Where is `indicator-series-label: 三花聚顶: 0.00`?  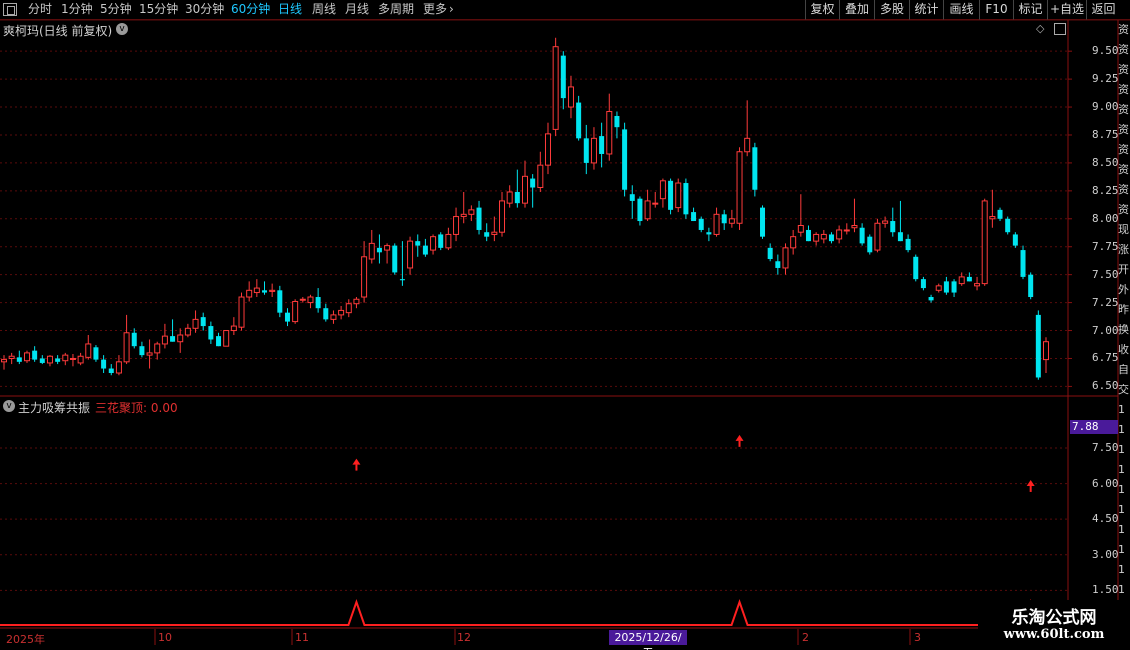
indicator-series-label: 三花聚顶: 0.00 is located at coordinates (136, 408).